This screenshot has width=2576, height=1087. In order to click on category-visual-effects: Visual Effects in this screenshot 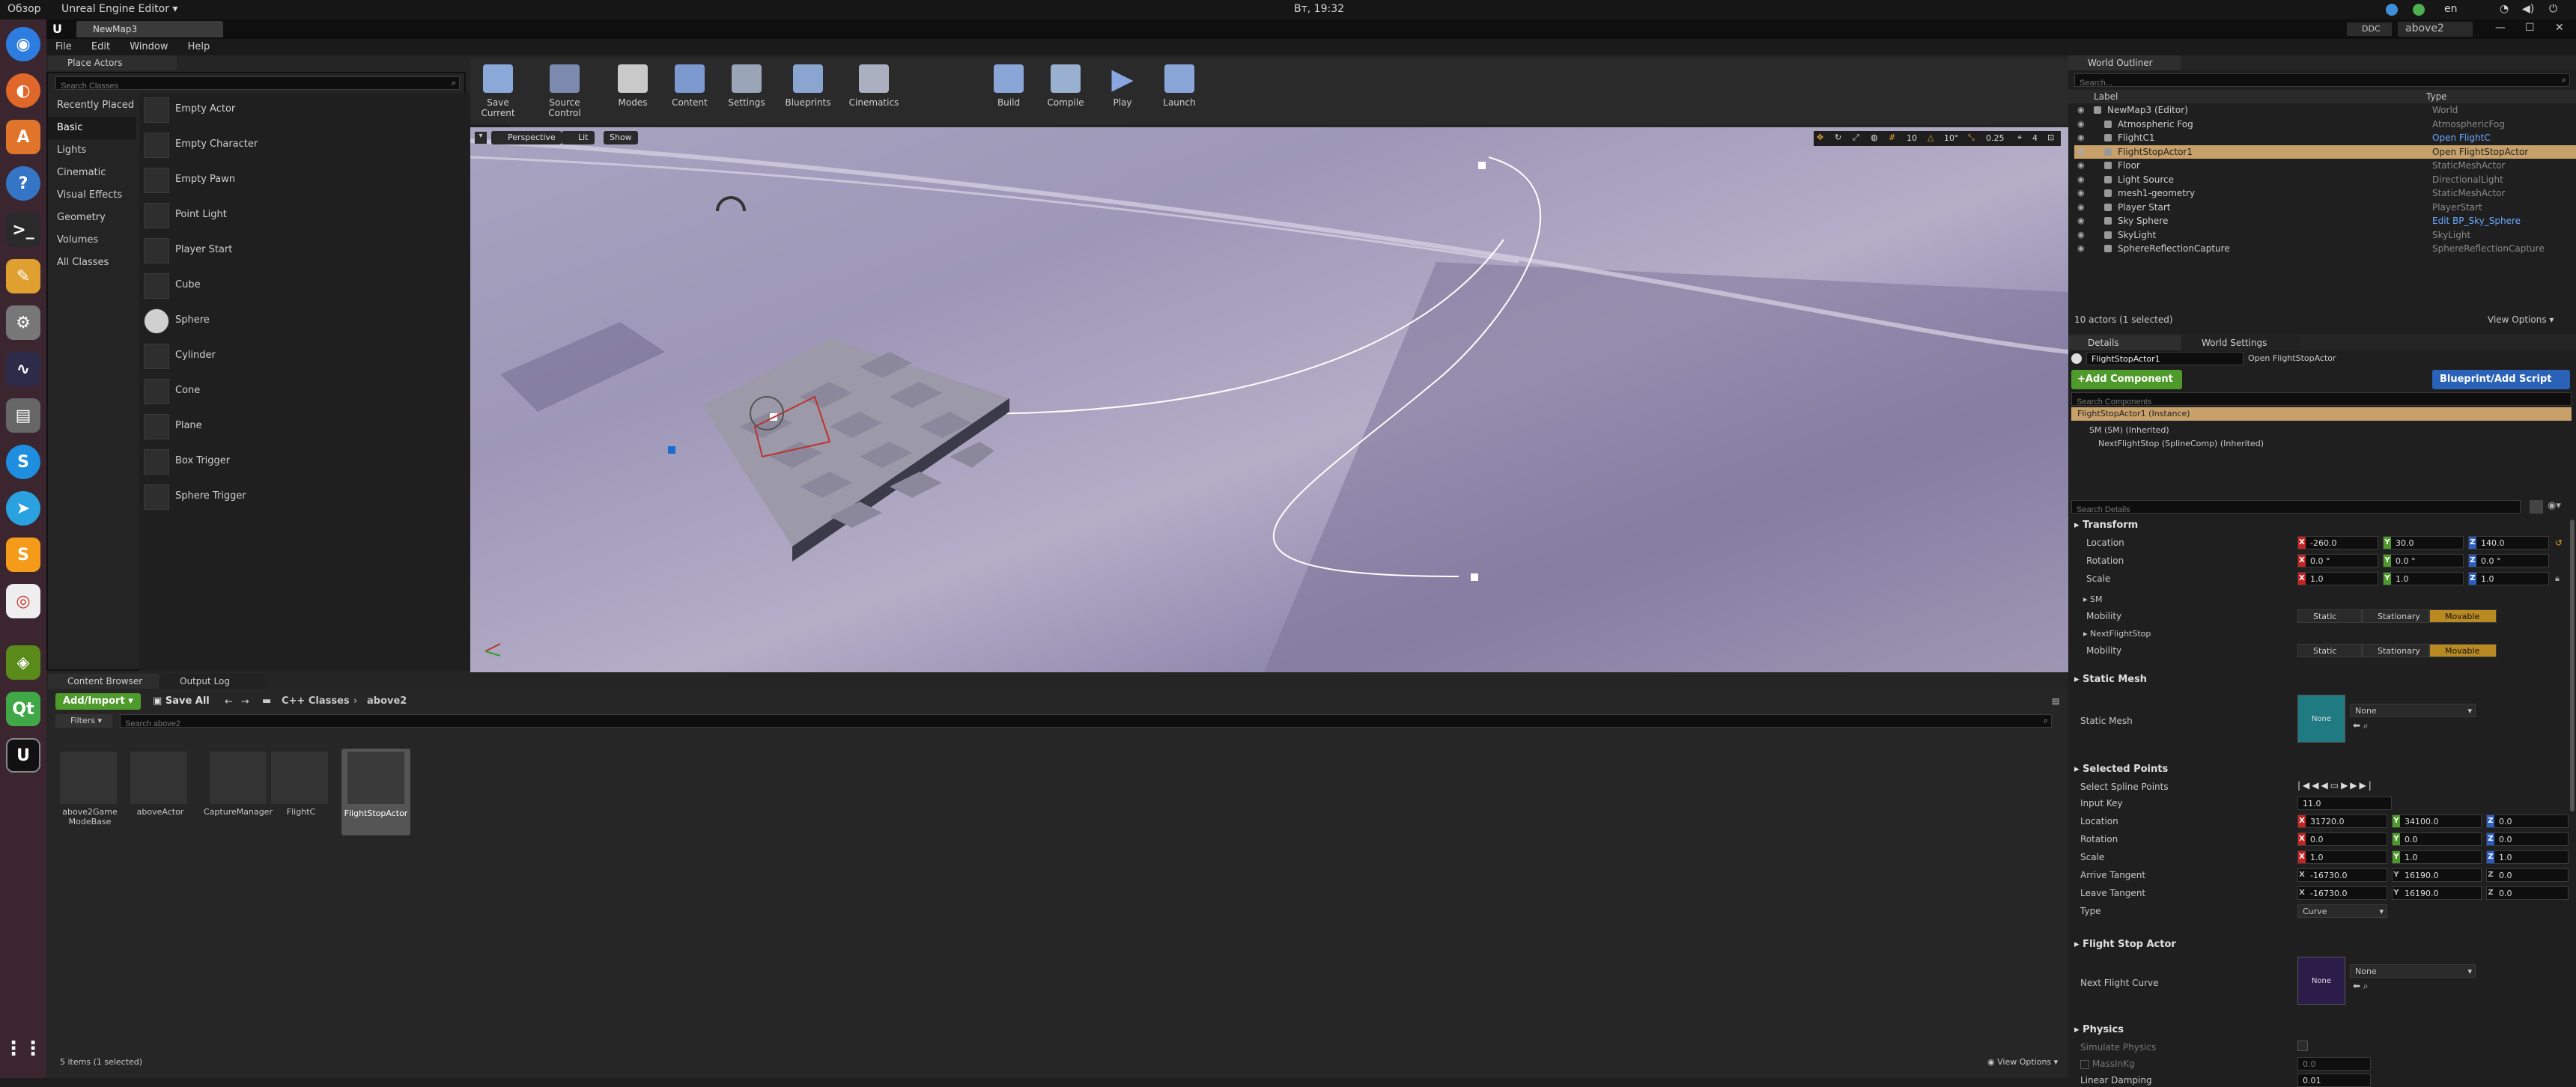, I will do `click(92, 195)`.